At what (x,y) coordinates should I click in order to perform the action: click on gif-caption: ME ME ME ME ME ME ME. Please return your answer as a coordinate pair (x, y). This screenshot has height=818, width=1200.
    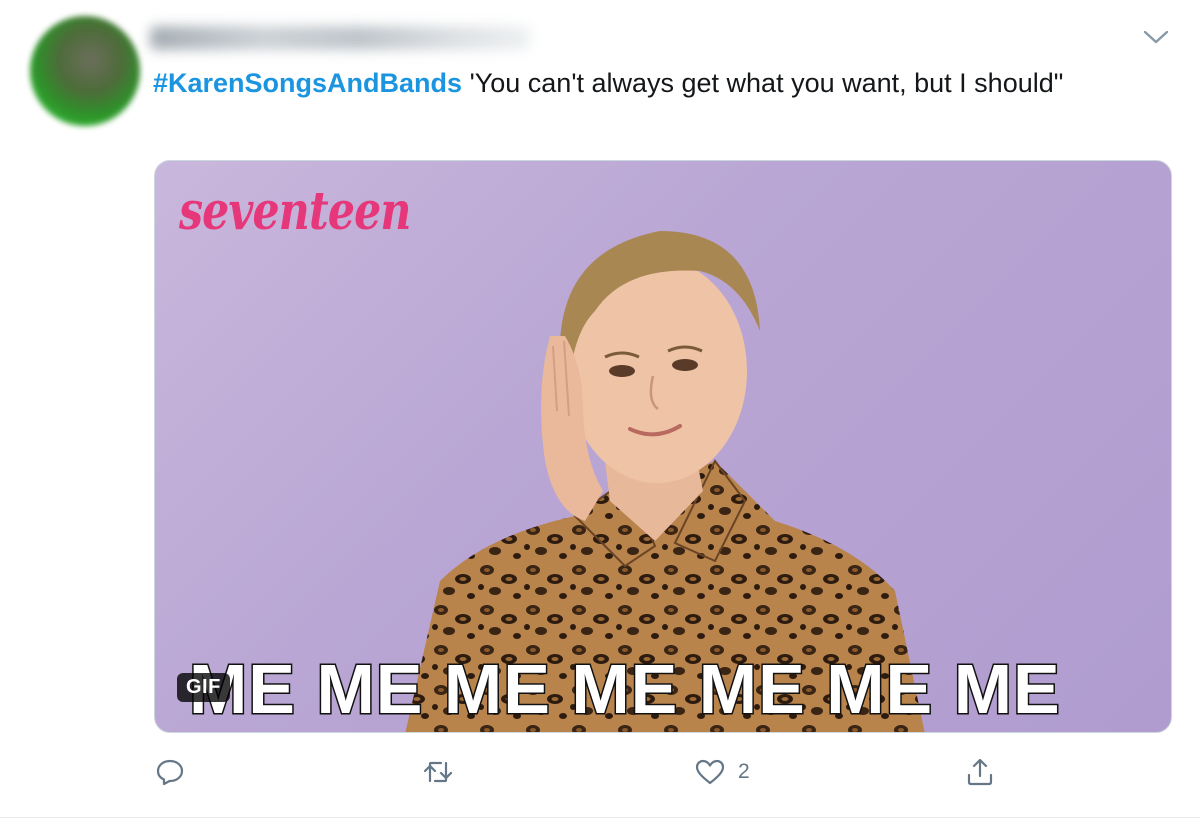
    Looking at the image, I should click on (625, 689).